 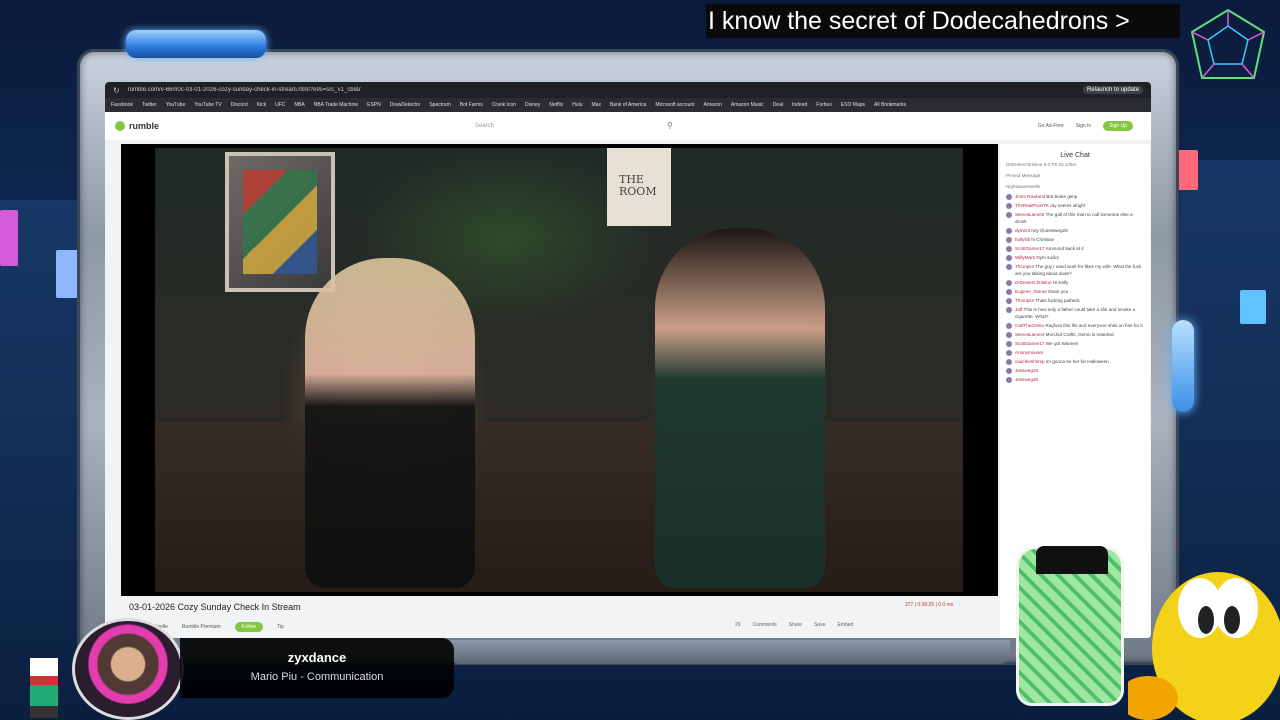 What do you see at coordinates (128, 669) in the screenshot?
I see `webcam-overlay` at bounding box center [128, 669].